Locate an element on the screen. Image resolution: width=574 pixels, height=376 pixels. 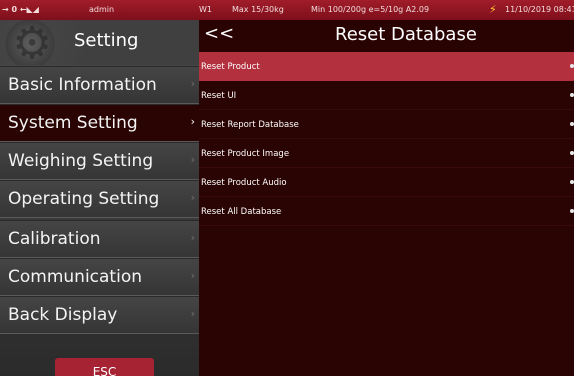
row-label: Reset UI is located at coordinates (219, 96).